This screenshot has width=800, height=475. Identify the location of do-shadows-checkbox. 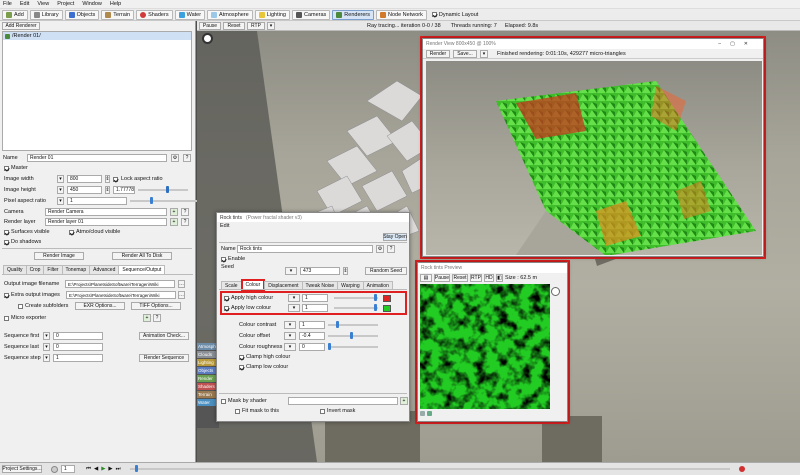
(6, 242).